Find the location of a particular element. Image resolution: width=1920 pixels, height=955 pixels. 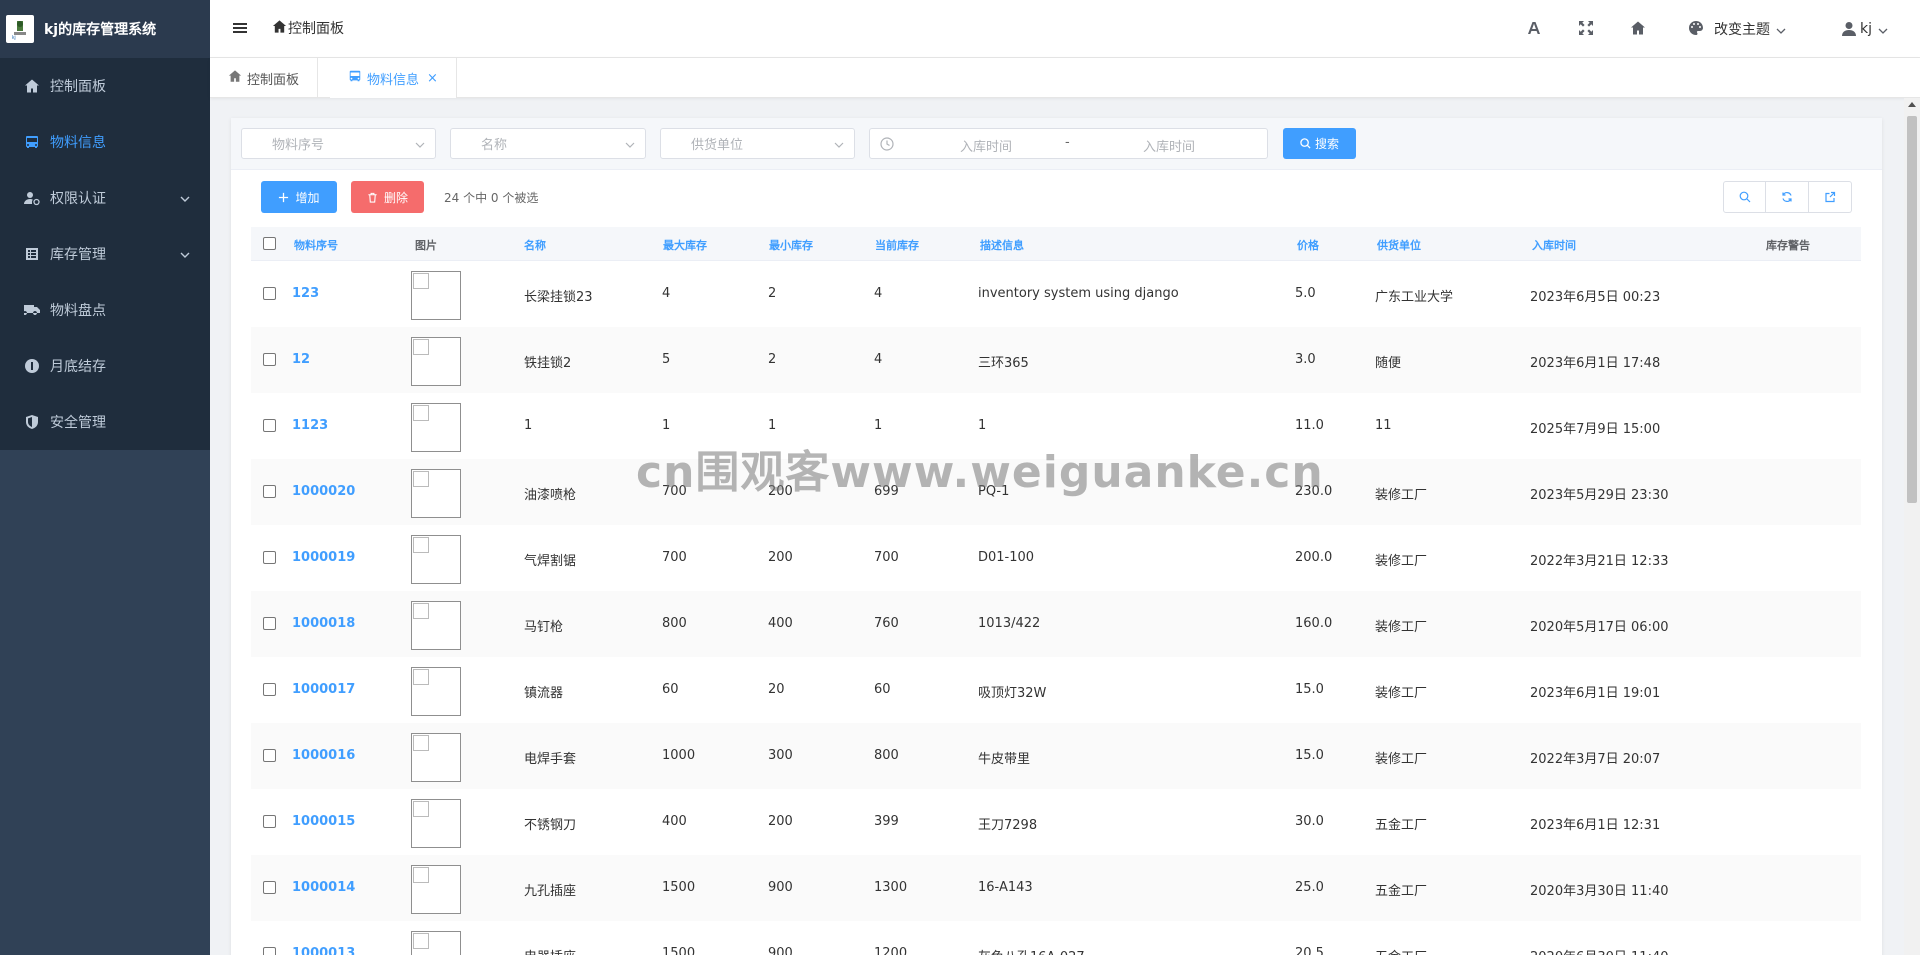

breadcrumb-item: 控制面板 is located at coordinates (316, 28).